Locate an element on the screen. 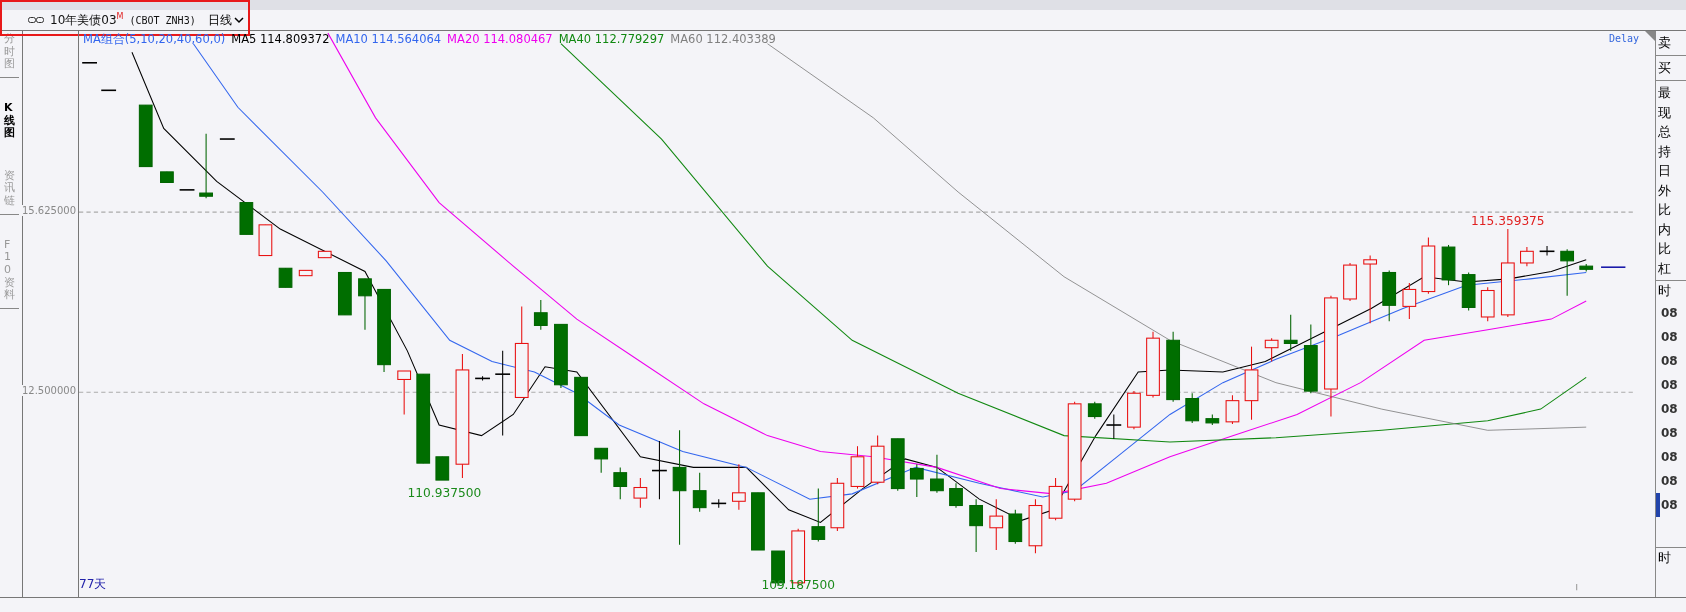  price-label: 115.359375 is located at coordinates (1508, 220).